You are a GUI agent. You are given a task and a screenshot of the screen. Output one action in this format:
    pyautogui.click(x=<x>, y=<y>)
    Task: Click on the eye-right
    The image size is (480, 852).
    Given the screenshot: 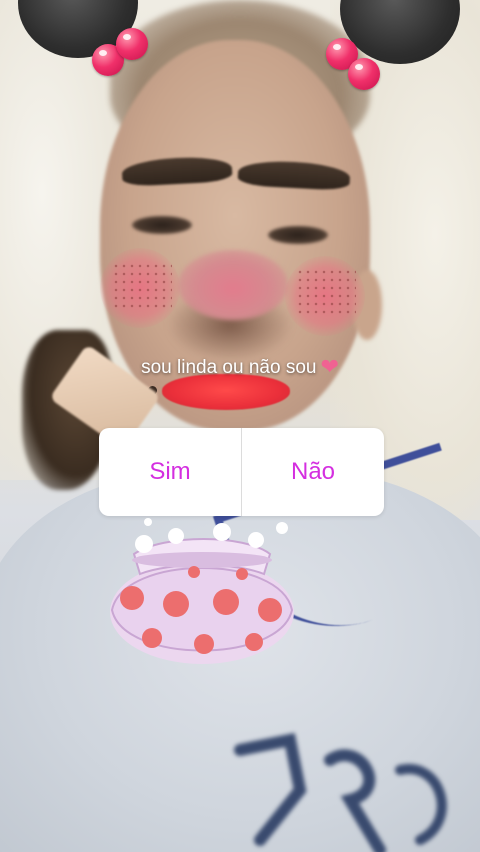 What is the action you would take?
    pyautogui.click(x=298, y=235)
    